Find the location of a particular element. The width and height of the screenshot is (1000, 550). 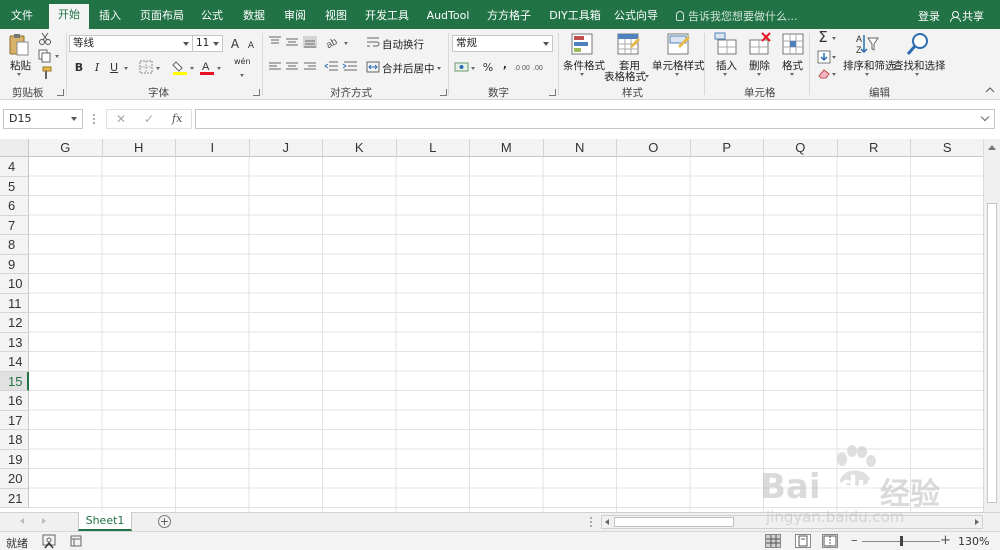

expand-formula-bar-icon is located at coordinates (985, 117).